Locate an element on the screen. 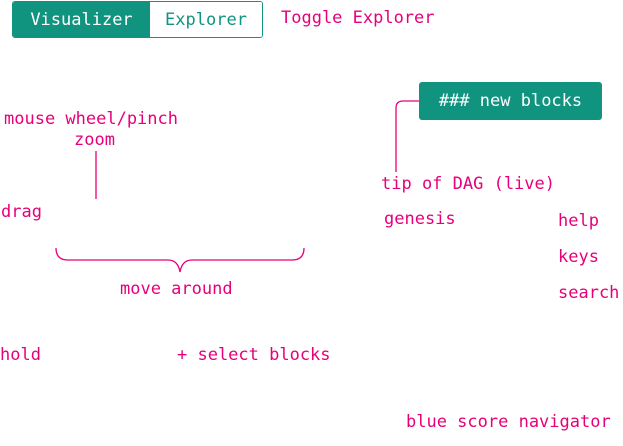 The height and width of the screenshot is (446, 623). zoom-hint-line2: zoom is located at coordinates (94, 140).